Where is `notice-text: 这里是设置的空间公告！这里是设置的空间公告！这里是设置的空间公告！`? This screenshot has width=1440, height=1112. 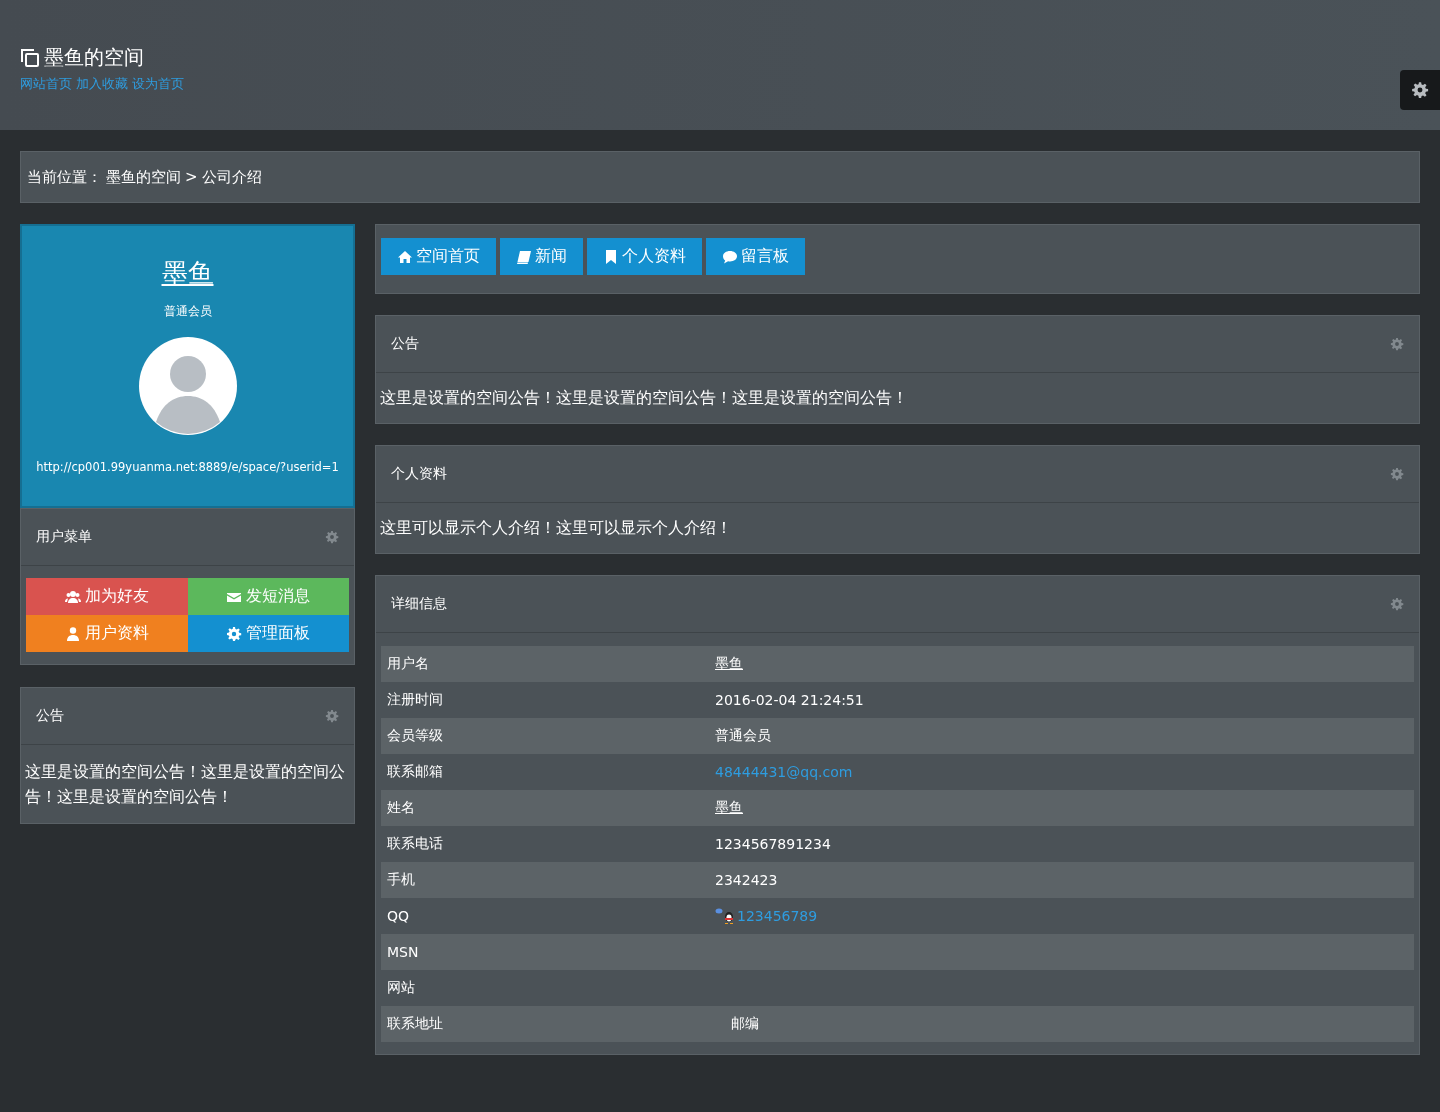
notice-text: 这里是设置的空间公告！这里是设置的空间公告！这里是设置的空间公告！ is located at coordinates (185, 784).